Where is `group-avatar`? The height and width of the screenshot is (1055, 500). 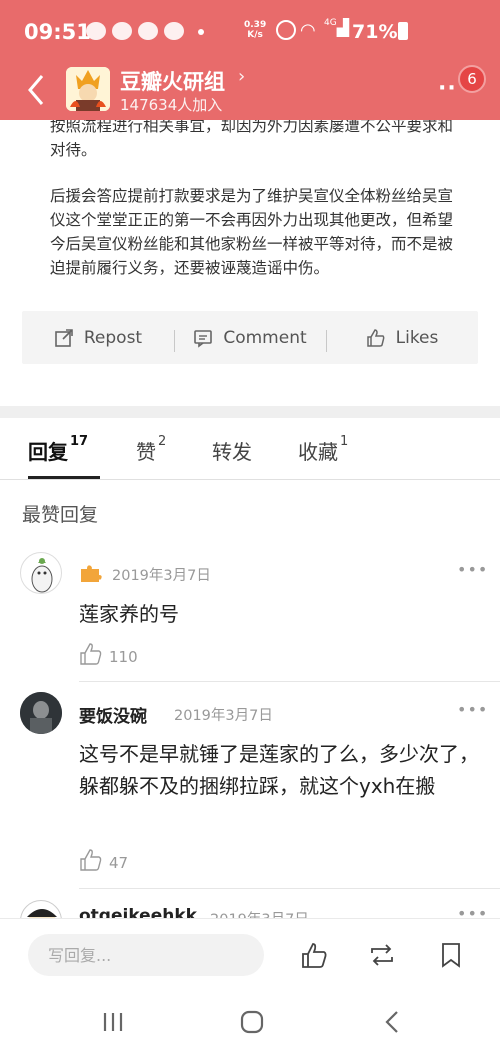 group-avatar is located at coordinates (88, 89).